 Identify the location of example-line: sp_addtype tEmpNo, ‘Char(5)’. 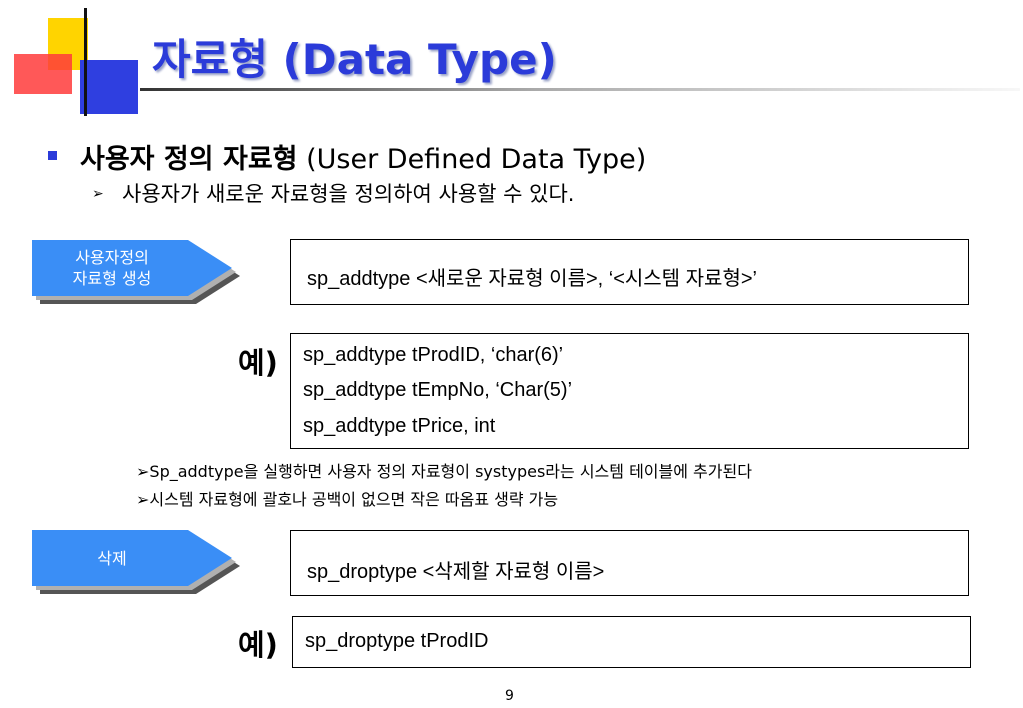
(438, 390).